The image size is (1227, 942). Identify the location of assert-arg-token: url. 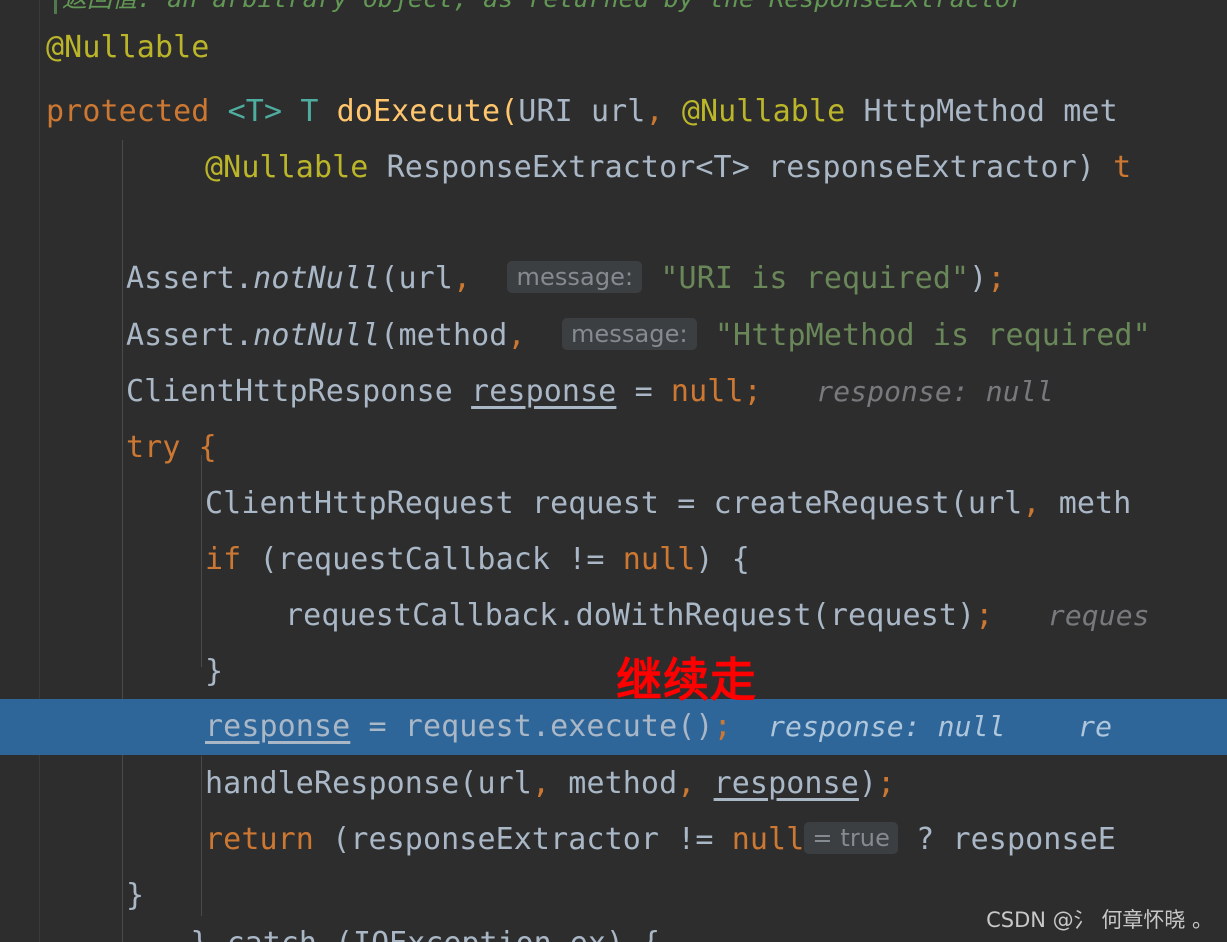
(425, 278).